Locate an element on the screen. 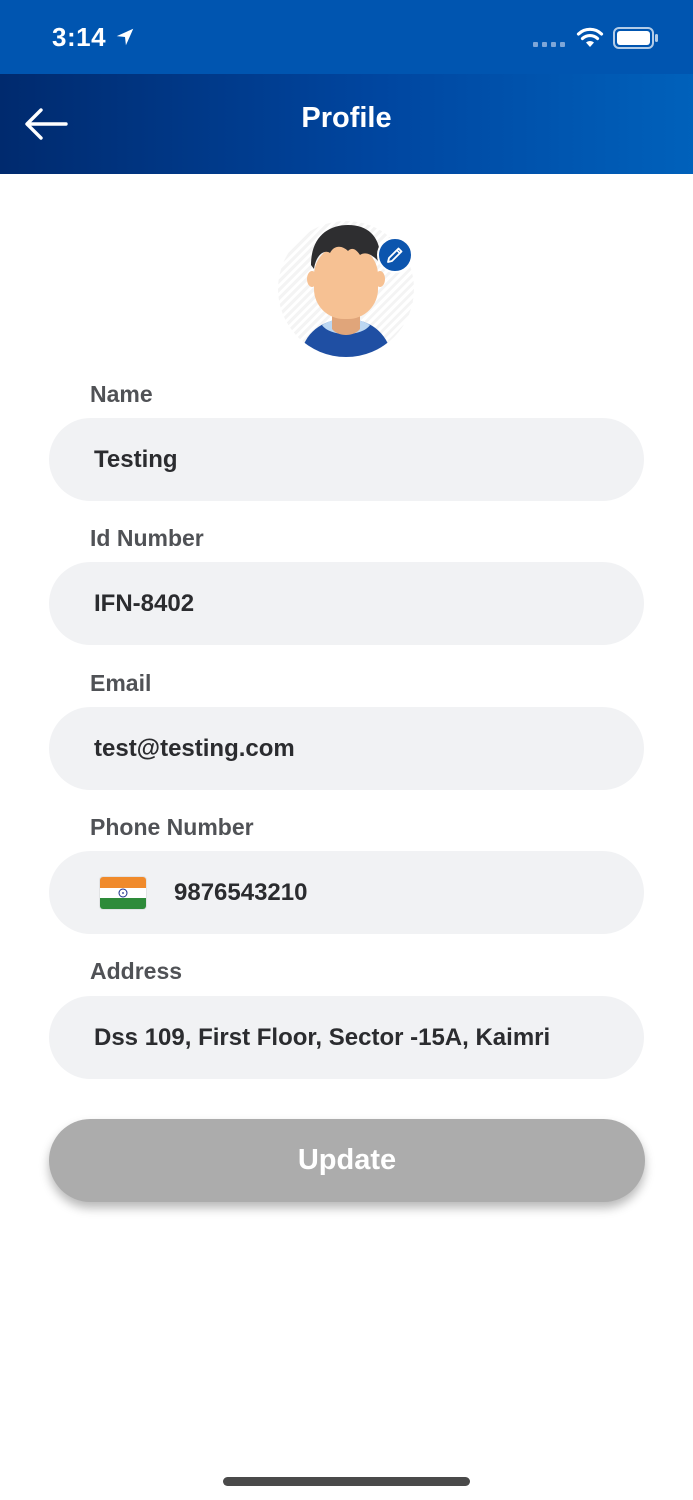  wifi-icon is located at coordinates (590, 37).